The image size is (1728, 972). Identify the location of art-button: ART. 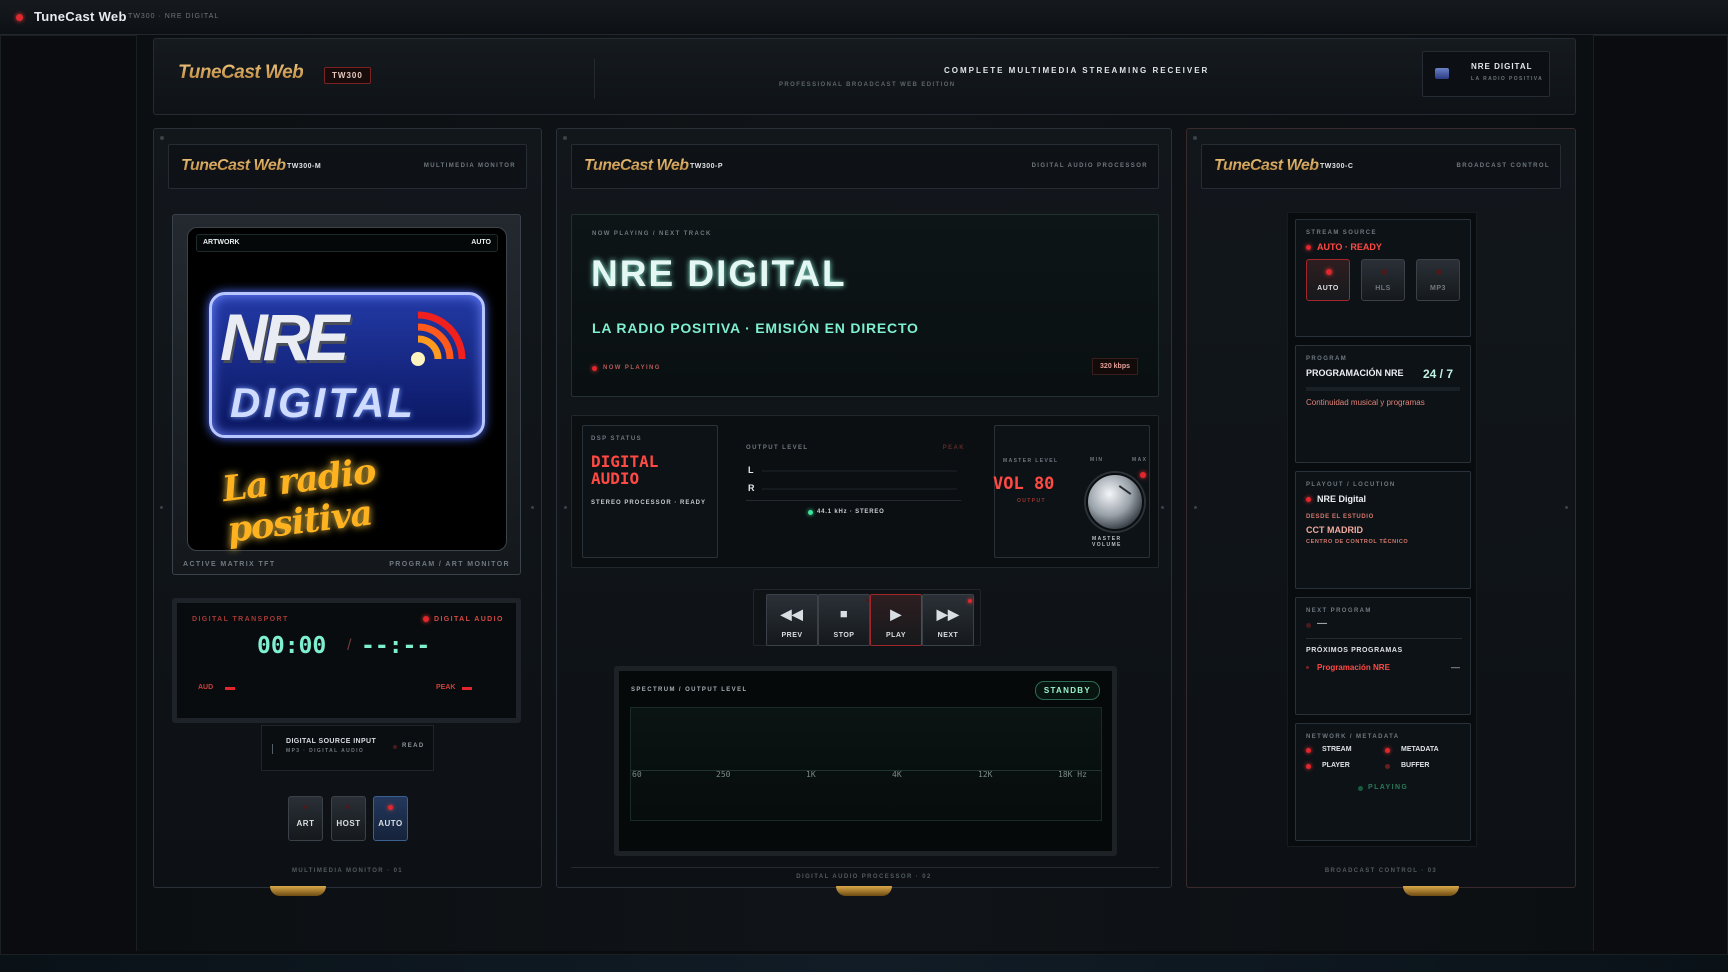
(305, 818).